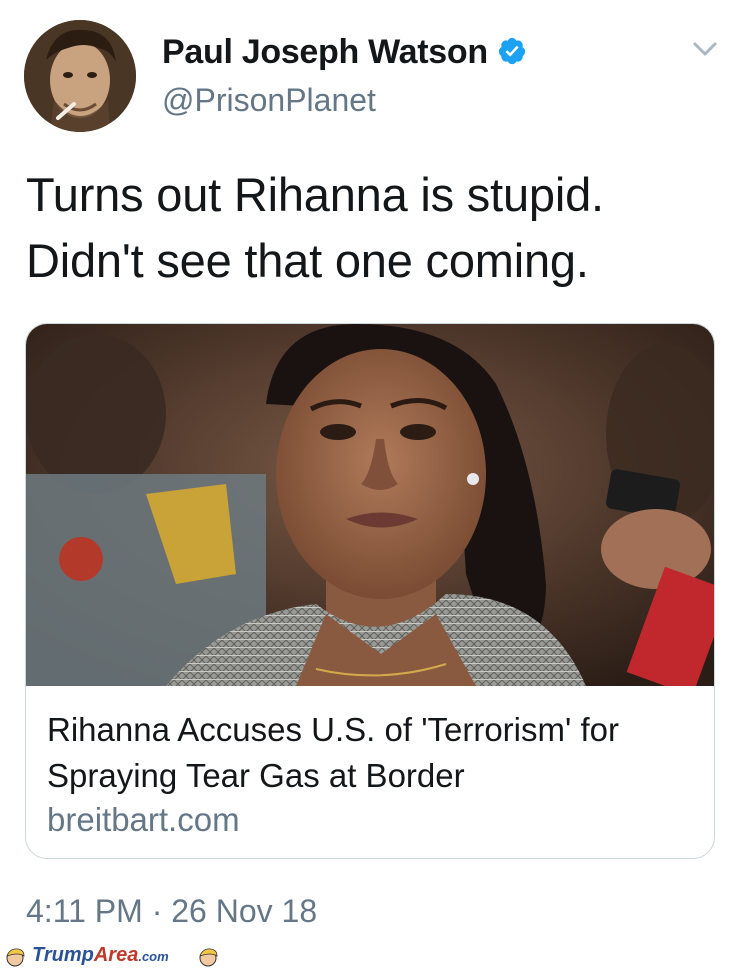 The height and width of the screenshot is (969, 740). I want to click on watermark: TrumpArea.com, so click(117, 954).